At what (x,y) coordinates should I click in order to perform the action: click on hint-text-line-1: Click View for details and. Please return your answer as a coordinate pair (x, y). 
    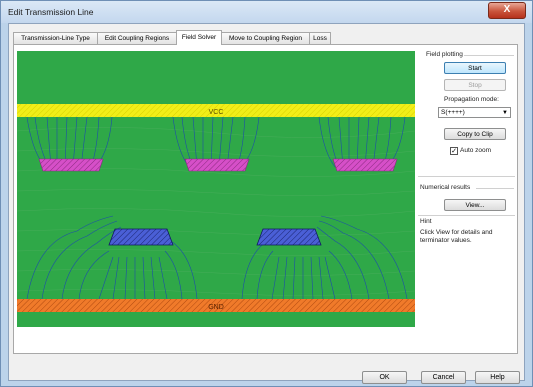
    Looking at the image, I should click on (456, 232).